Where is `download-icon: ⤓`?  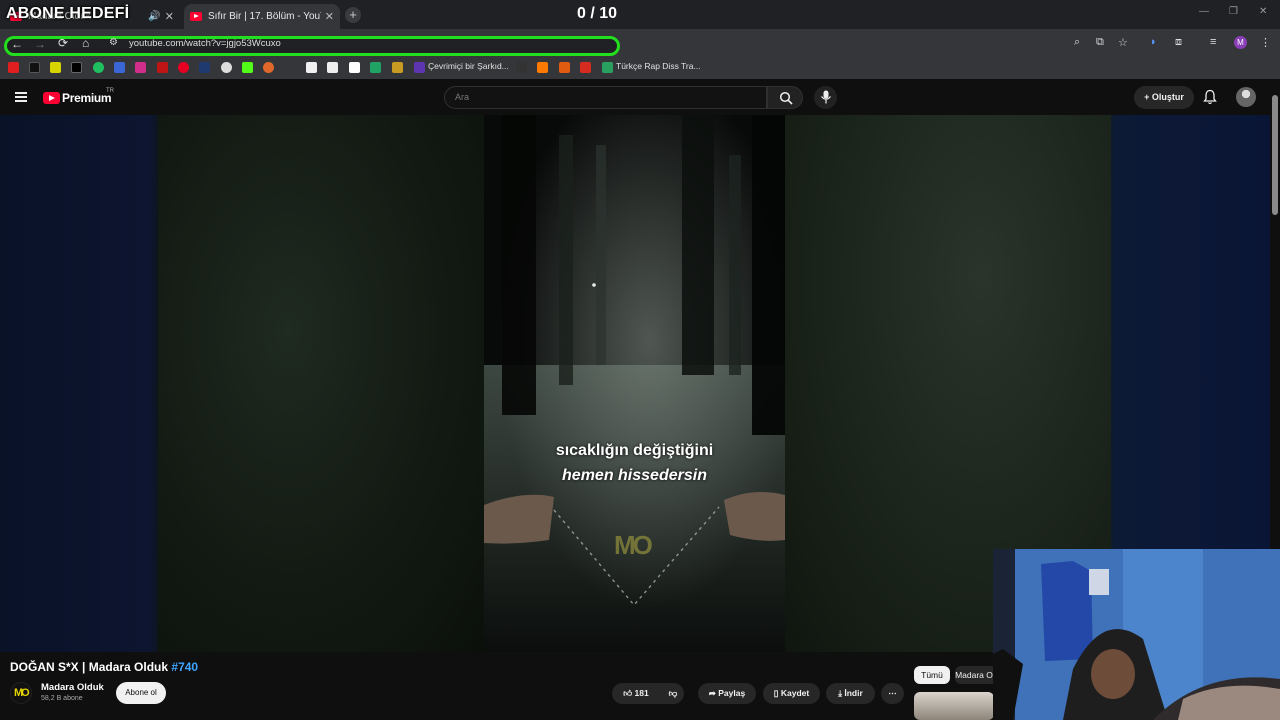
download-icon: ⤓ is located at coordinates (840, 693).